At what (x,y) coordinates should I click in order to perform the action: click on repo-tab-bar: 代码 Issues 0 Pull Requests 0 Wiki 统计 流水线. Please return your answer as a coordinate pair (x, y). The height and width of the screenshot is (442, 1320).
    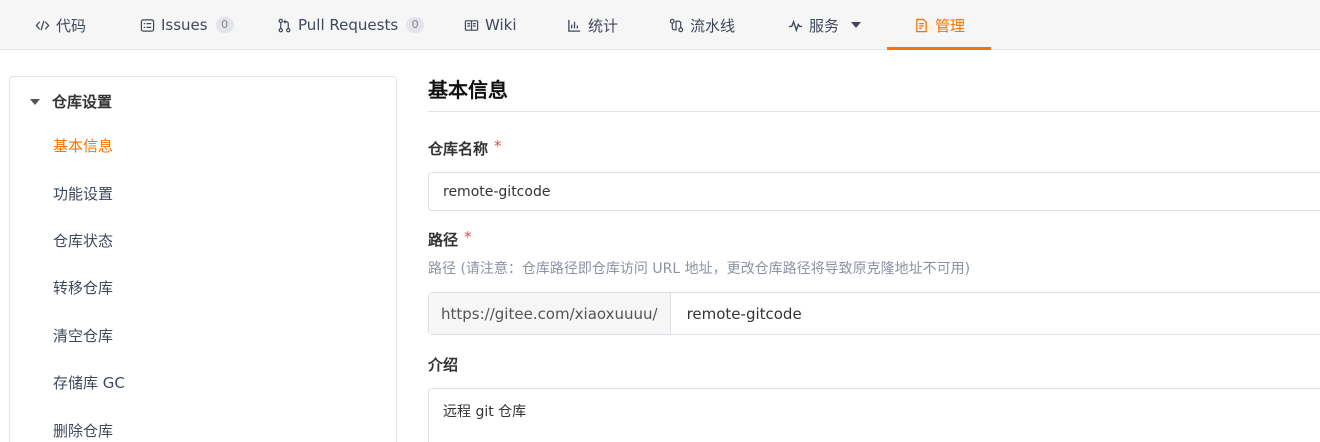
    Looking at the image, I should click on (660, 25).